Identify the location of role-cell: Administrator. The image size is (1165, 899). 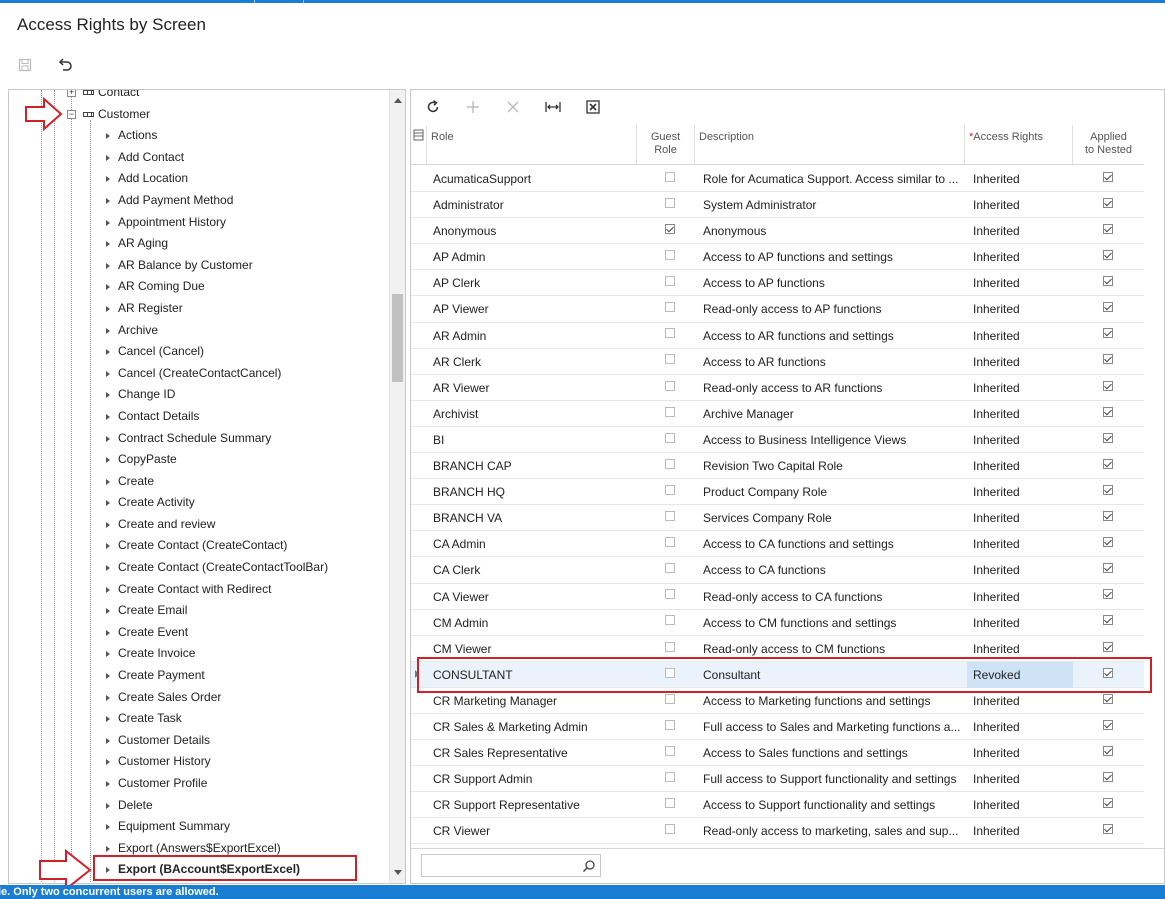
(533, 205).